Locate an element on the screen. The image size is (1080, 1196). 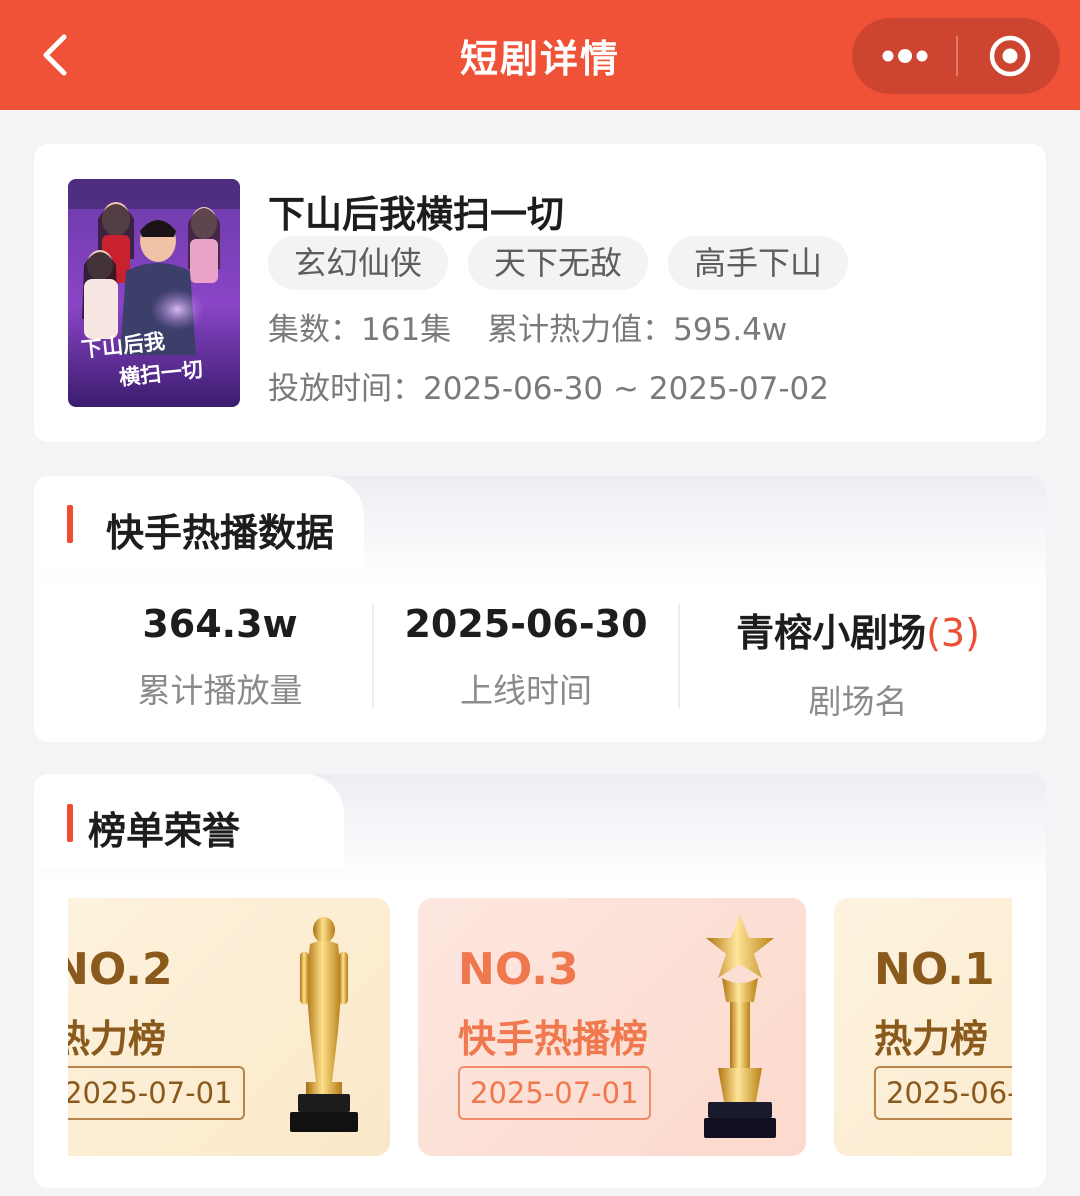
ranking-card: NO.1 热力榜 2025-06-30 is located at coordinates (923, 1027).